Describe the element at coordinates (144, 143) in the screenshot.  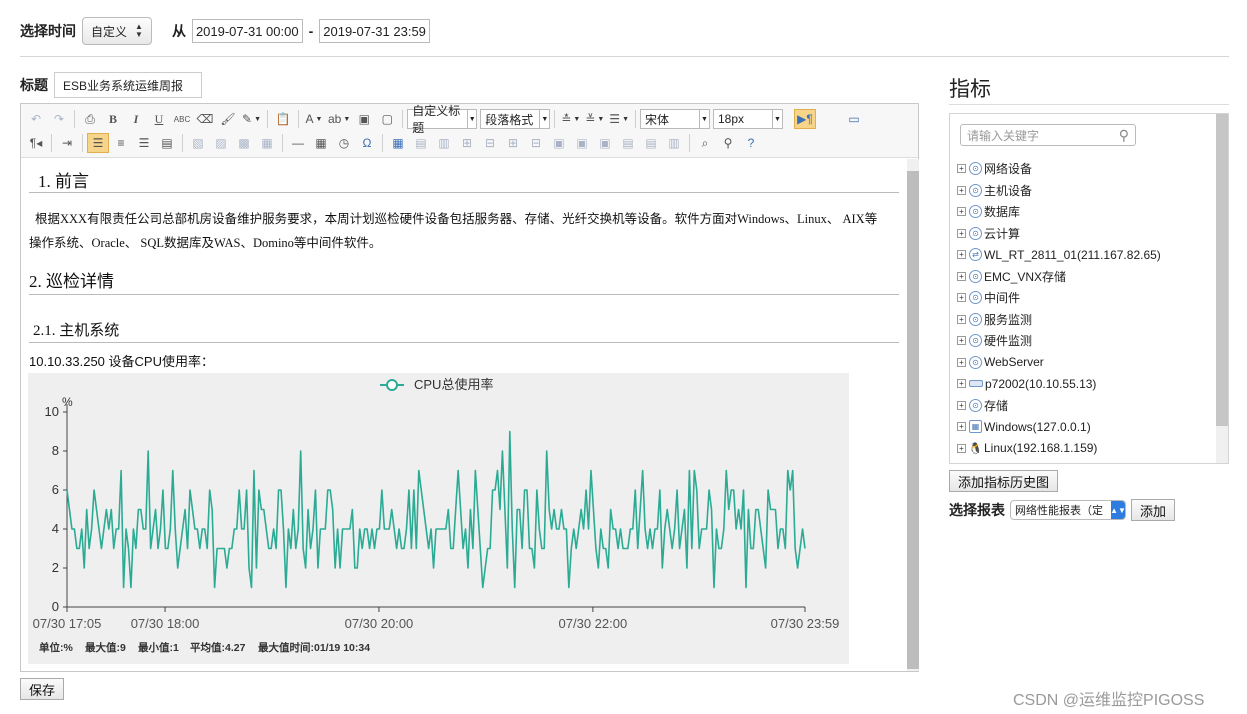
I see `align-right-icon: ☰` at that location.